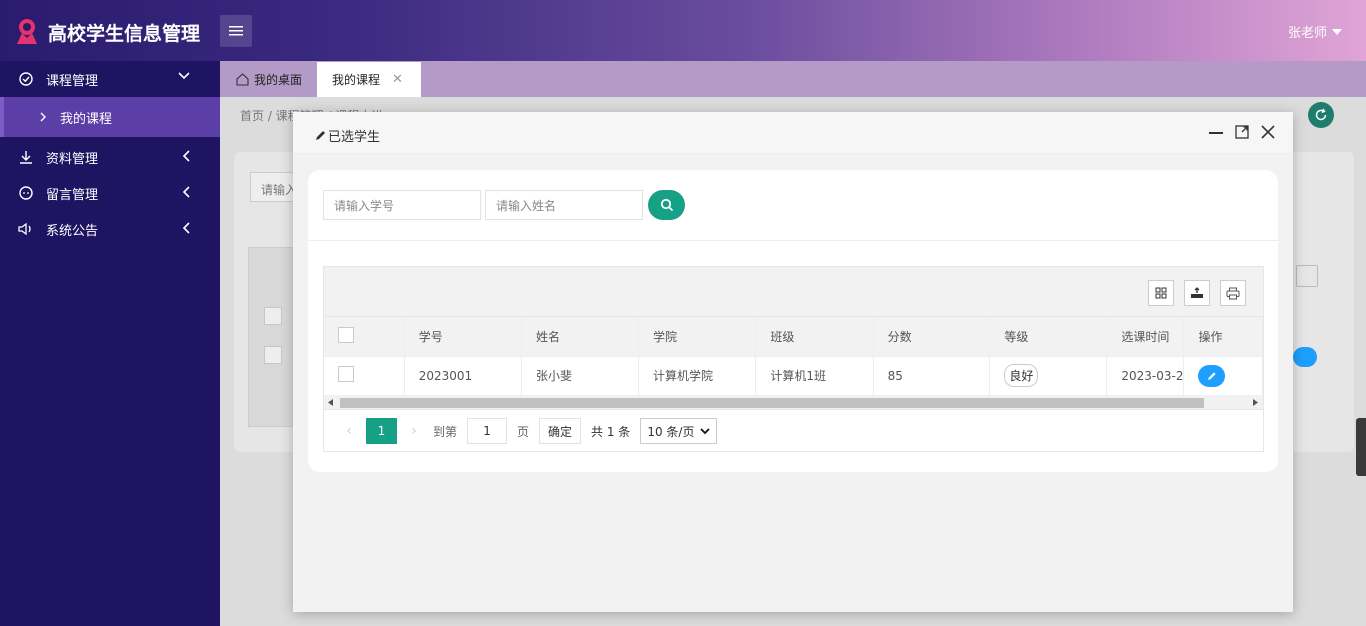  Describe the element at coordinates (1361, 447) in the screenshot. I see `side-widget` at that location.